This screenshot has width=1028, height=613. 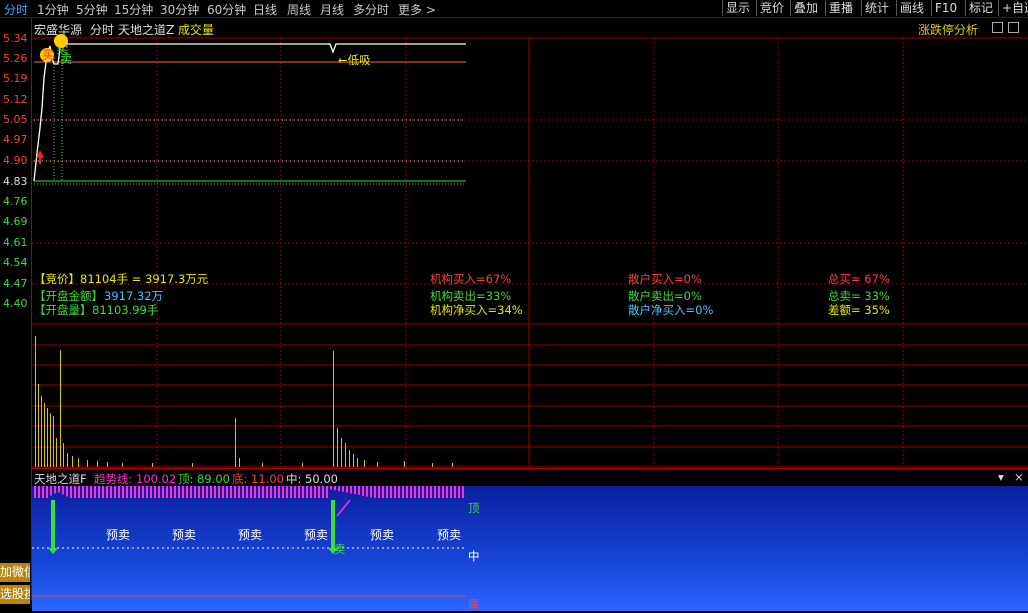 I want to click on add-watchlist-button: +自选, so click(x=1013, y=8).